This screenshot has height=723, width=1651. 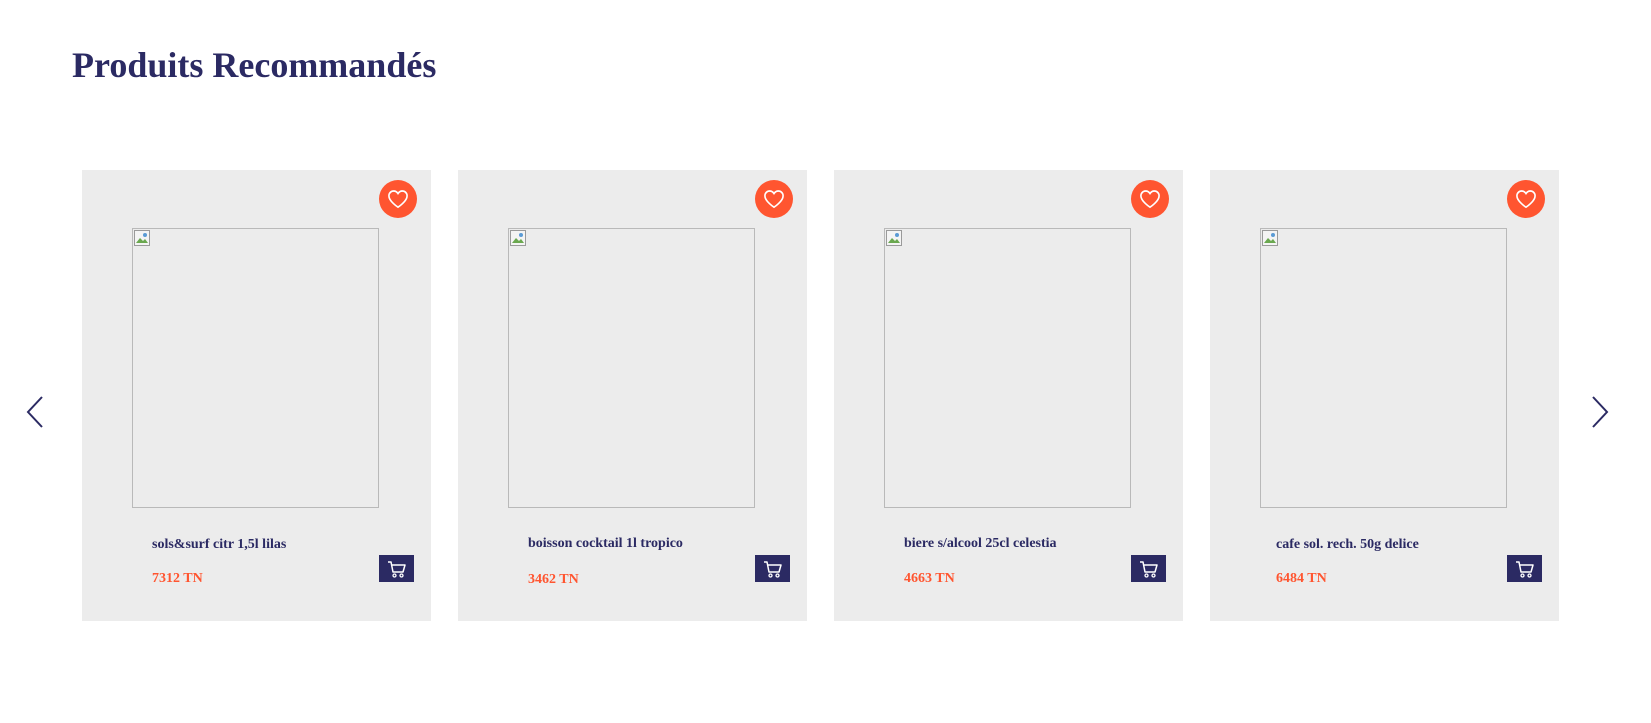 I want to click on product-price: 4663 TN, so click(x=929, y=578).